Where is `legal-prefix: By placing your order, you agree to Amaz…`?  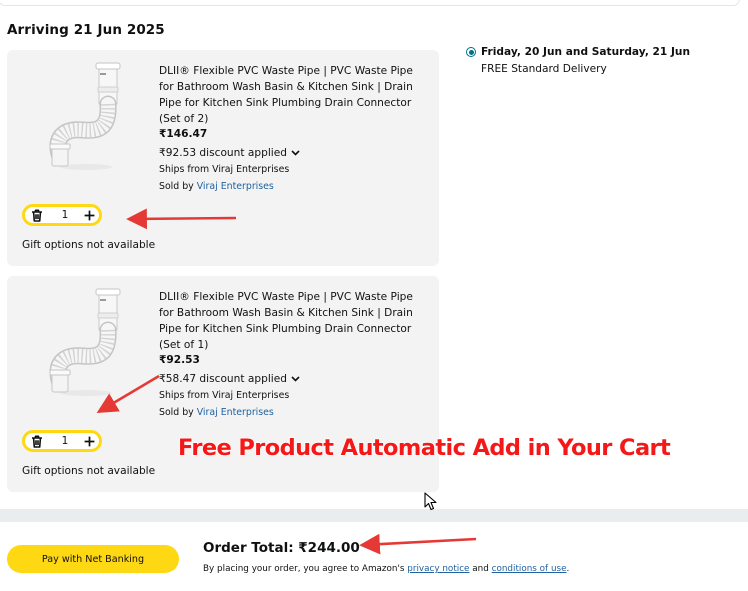
legal-prefix: By placing your order, you agree to Amaz… is located at coordinates (305, 569).